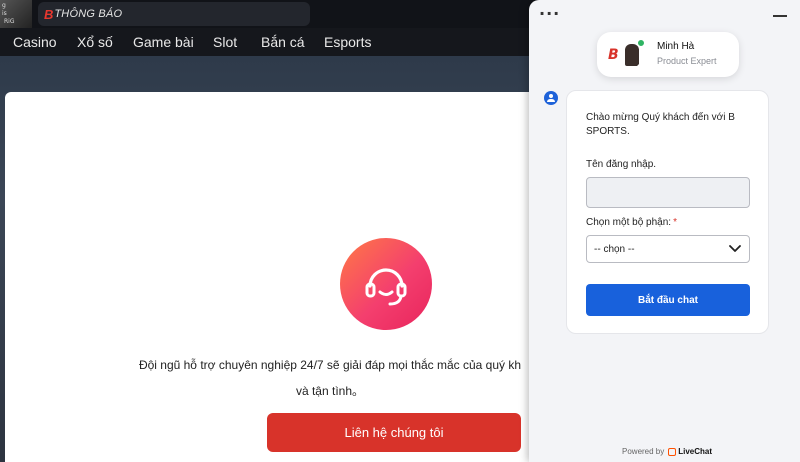 This screenshot has width=800, height=462. Describe the element at coordinates (549, 14) in the screenshot. I see `more-horizontal-icon: ···` at that location.